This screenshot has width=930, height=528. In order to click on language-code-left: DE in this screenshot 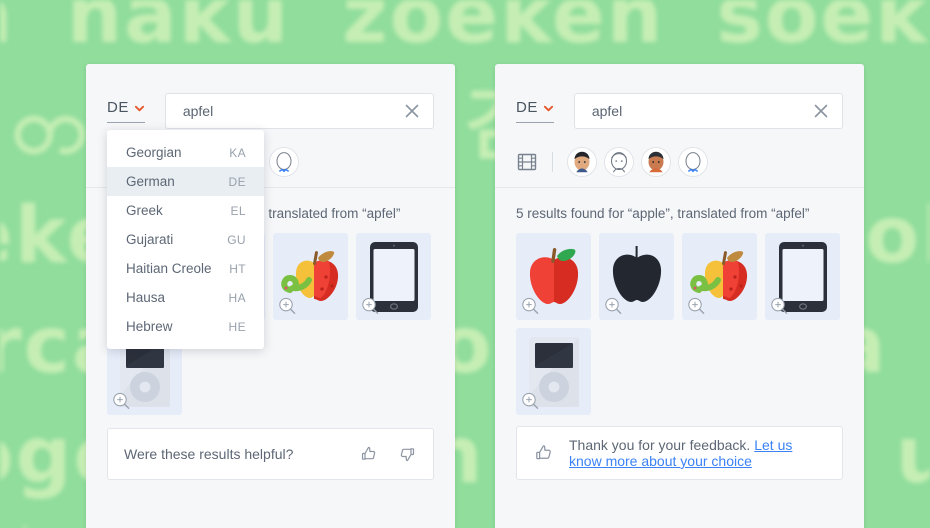, I will do `click(118, 107)`.